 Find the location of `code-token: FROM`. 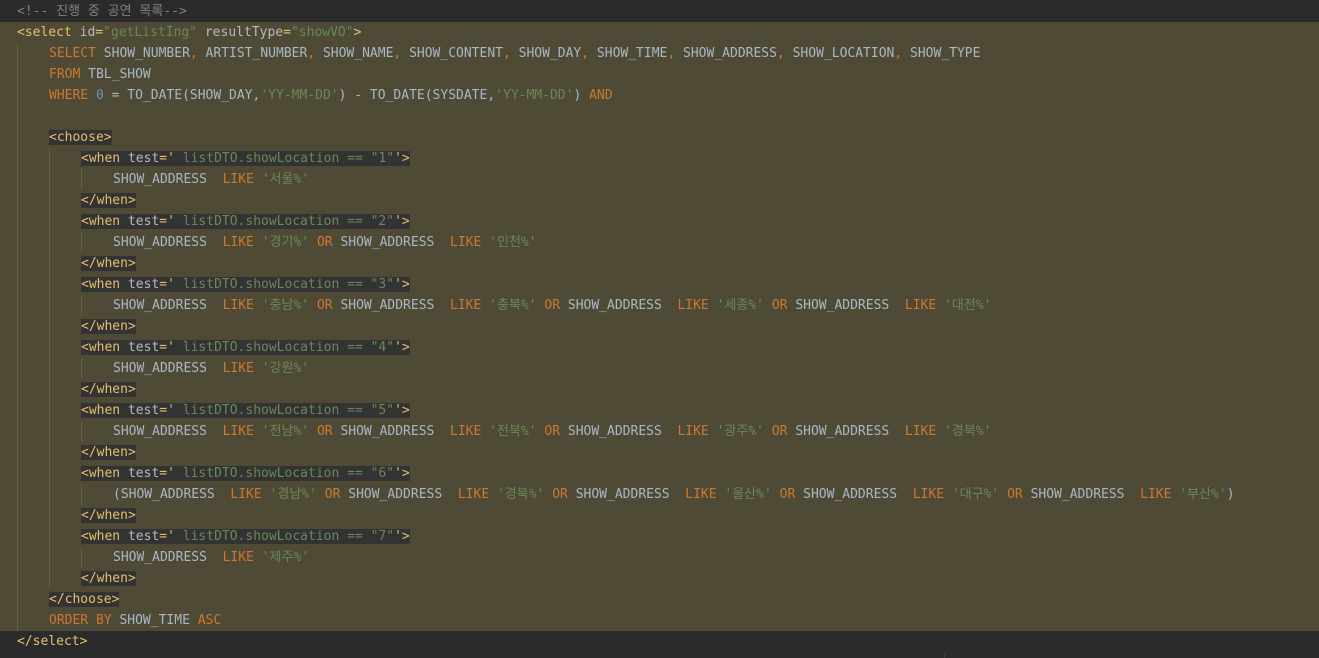

code-token: FROM is located at coordinates (69, 74).